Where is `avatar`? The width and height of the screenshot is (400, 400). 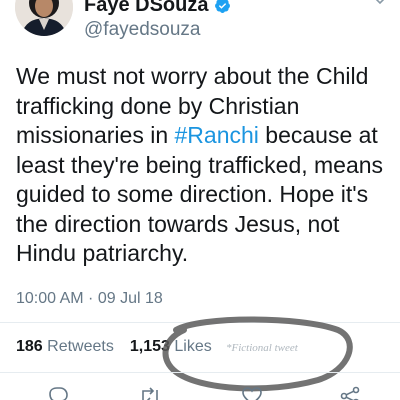
avatar is located at coordinates (44, 18).